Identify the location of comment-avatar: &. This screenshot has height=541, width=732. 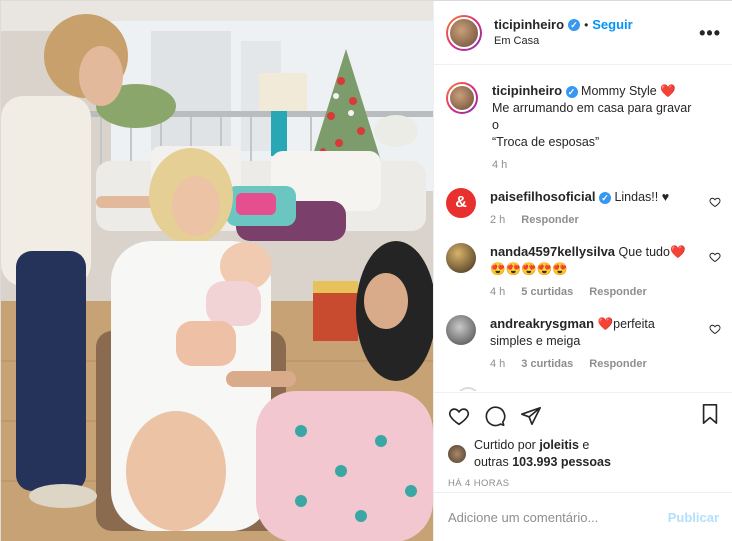
(461, 203).